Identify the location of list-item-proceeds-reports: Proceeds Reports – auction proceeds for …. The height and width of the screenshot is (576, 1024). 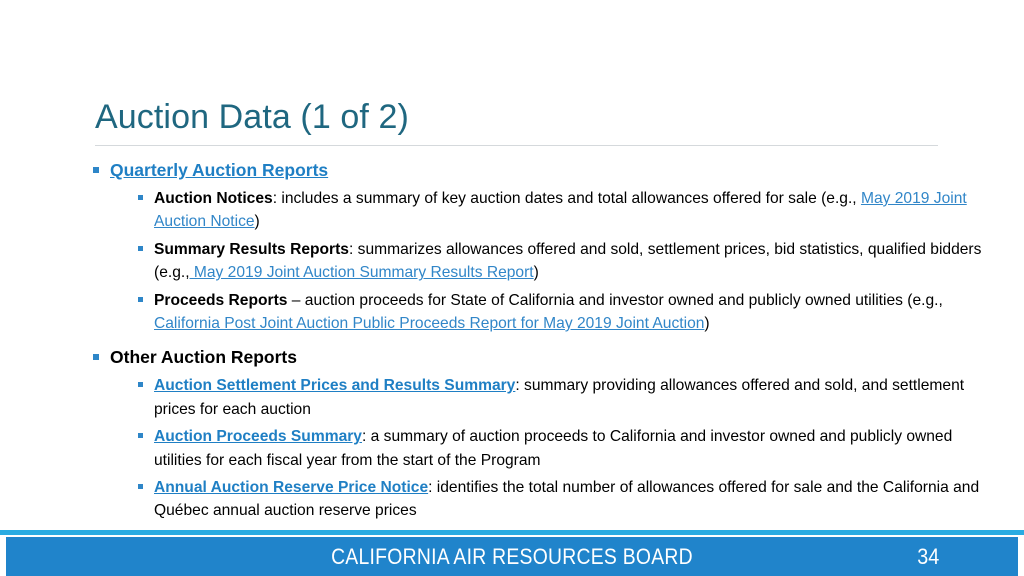
(561, 312).